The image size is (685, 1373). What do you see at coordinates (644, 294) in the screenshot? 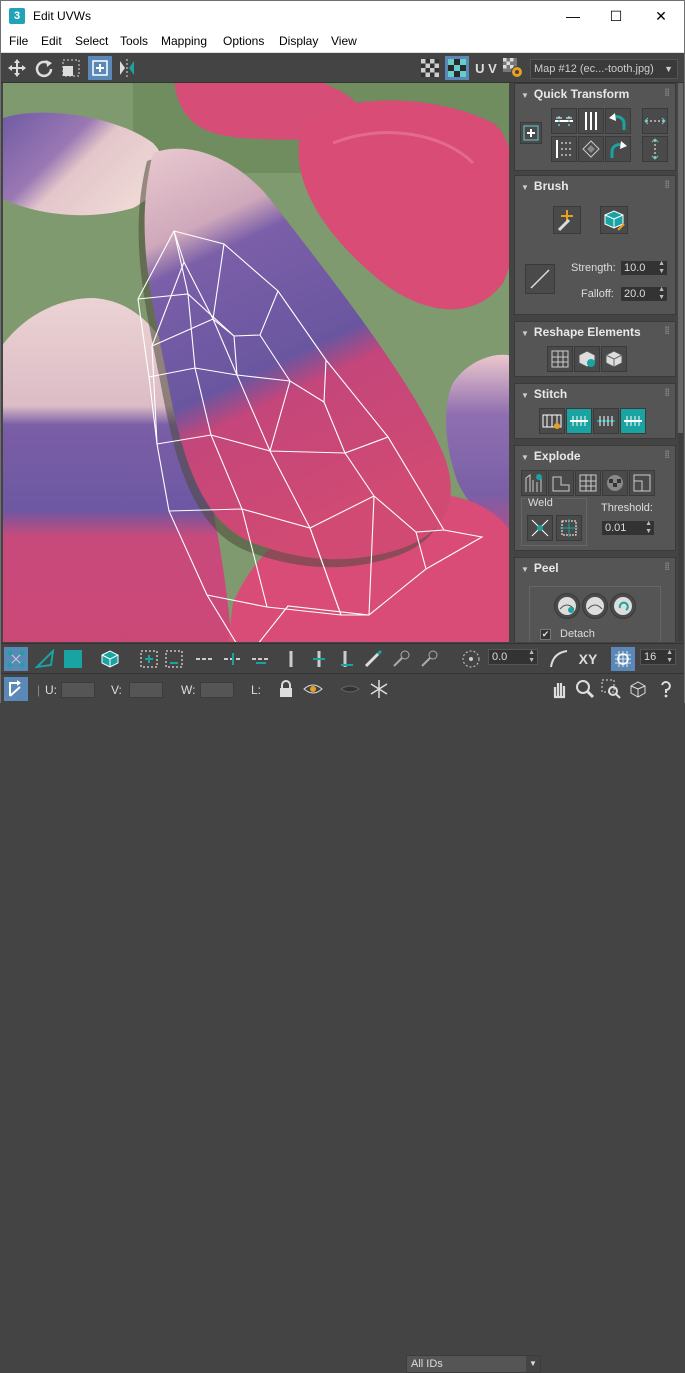
I see `falloff-spinner: 20.0 ▲ ▼` at bounding box center [644, 294].